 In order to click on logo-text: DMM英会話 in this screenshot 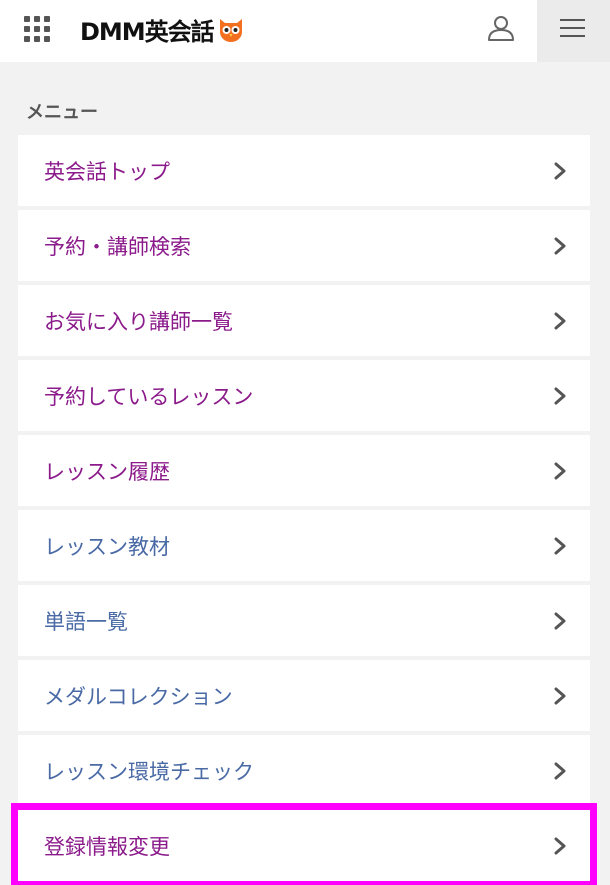, I will do `click(147, 31)`.